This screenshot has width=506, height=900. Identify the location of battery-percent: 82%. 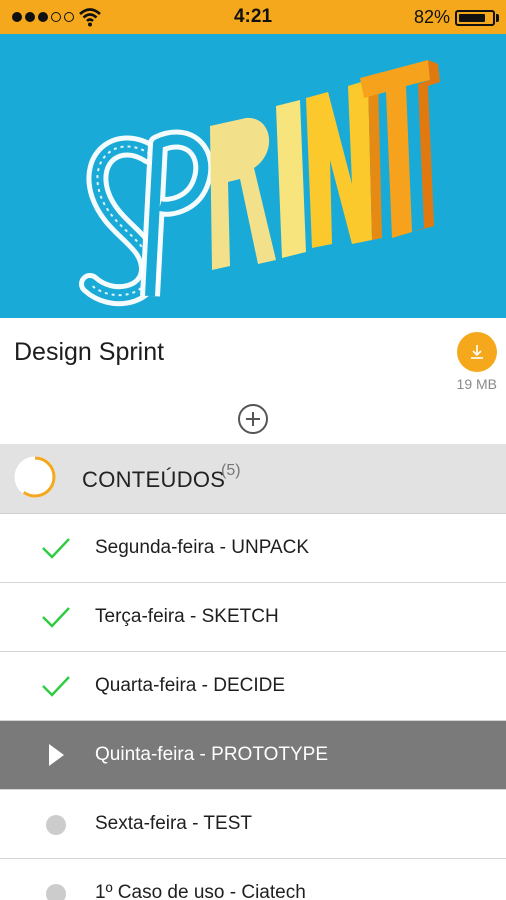
(431, 17).